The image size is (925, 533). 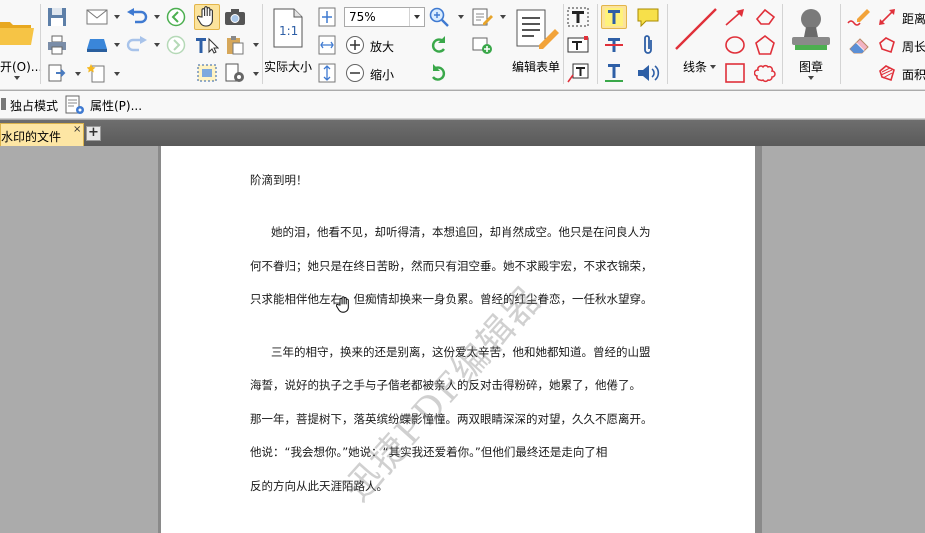 What do you see at coordinates (31, 137) in the screenshot?
I see `tab-label: 水印的文件` at bounding box center [31, 137].